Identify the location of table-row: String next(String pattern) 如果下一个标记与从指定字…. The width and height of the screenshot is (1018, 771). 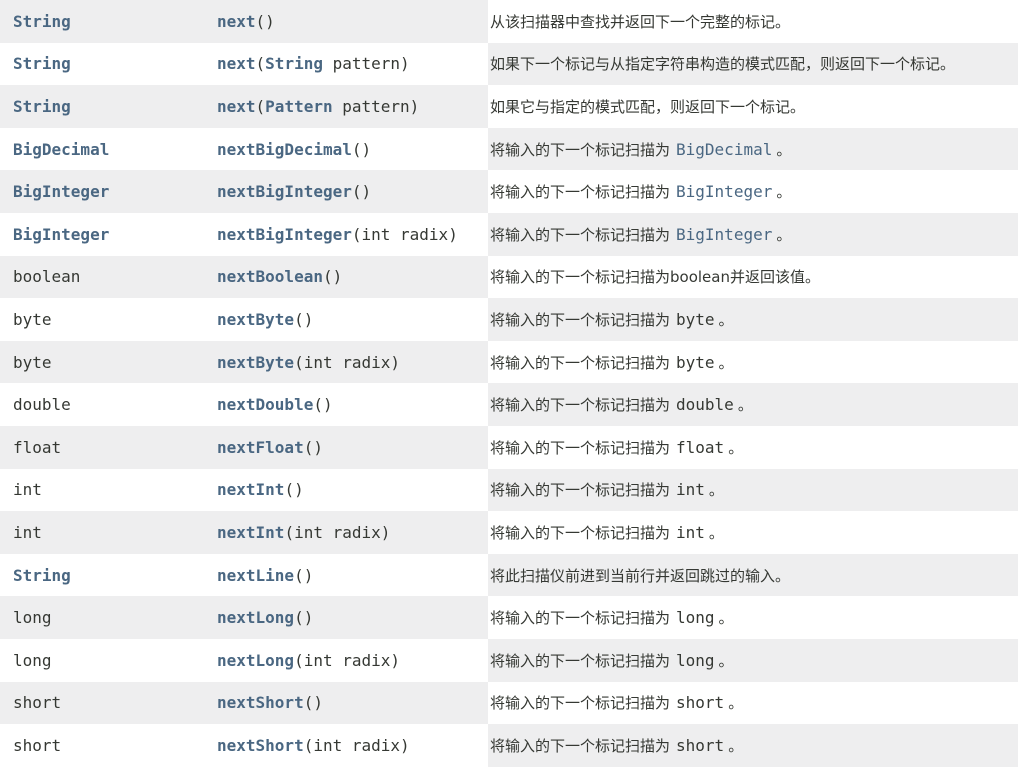
(509, 64).